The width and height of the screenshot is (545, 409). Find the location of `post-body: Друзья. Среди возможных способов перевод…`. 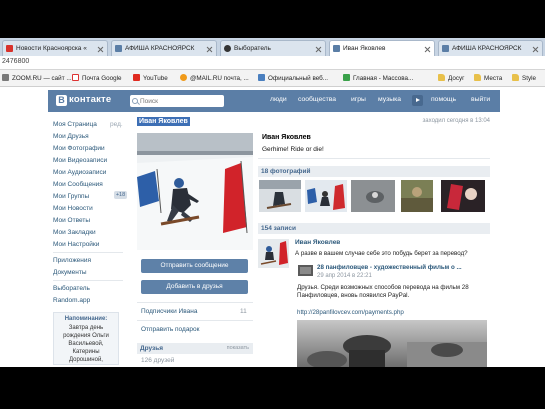

post-body: Друзья. Среди возможных способов перевод… is located at coordinates (383, 291).